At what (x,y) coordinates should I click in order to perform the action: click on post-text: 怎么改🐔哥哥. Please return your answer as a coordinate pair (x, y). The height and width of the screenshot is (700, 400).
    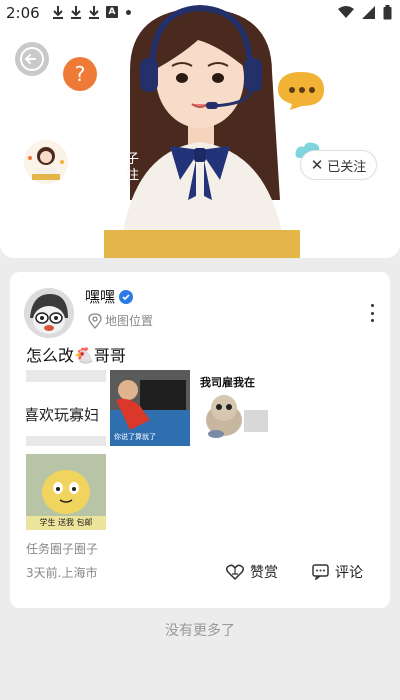
    Looking at the image, I should click on (76, 355).